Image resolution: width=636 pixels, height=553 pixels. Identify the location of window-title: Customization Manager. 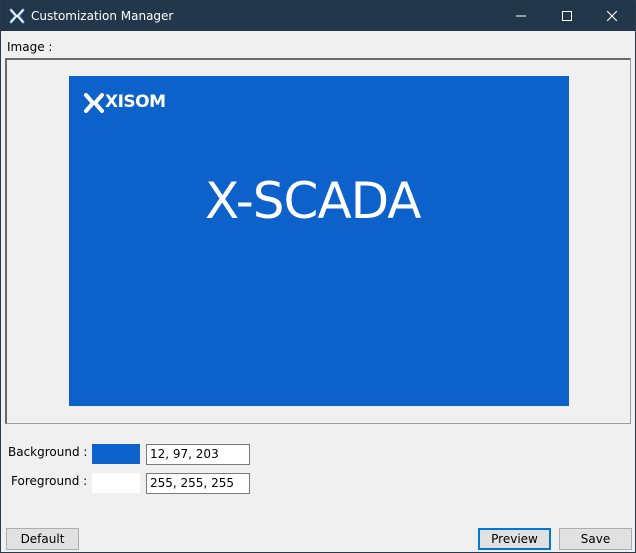
(102, 16).